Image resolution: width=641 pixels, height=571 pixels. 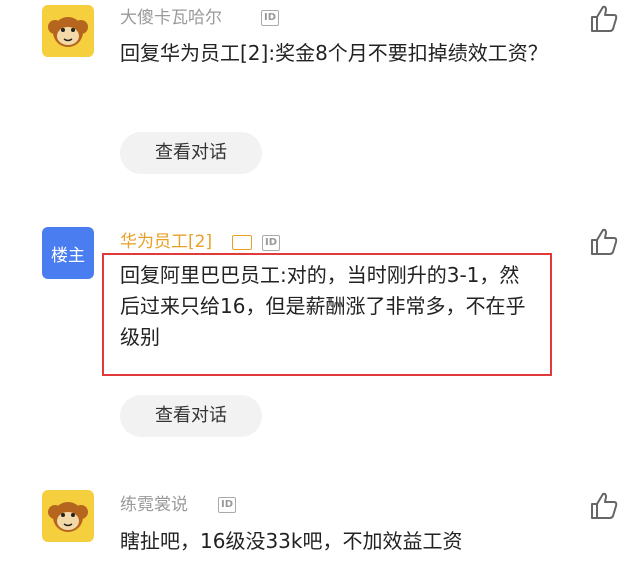 I want to click on id-tag: ID, so click(x=227, y=505).